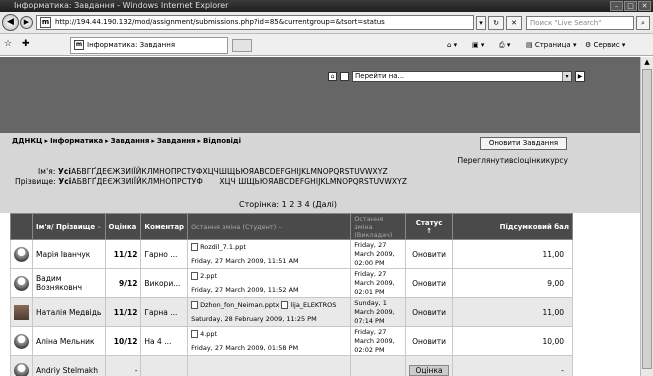 The width and height of the screenshot is (653, 376). What do you see at coordinates (452, 45) in the screenshot?
I see `home-icon: ⌂ ▾` at bounding box center [452, 45].